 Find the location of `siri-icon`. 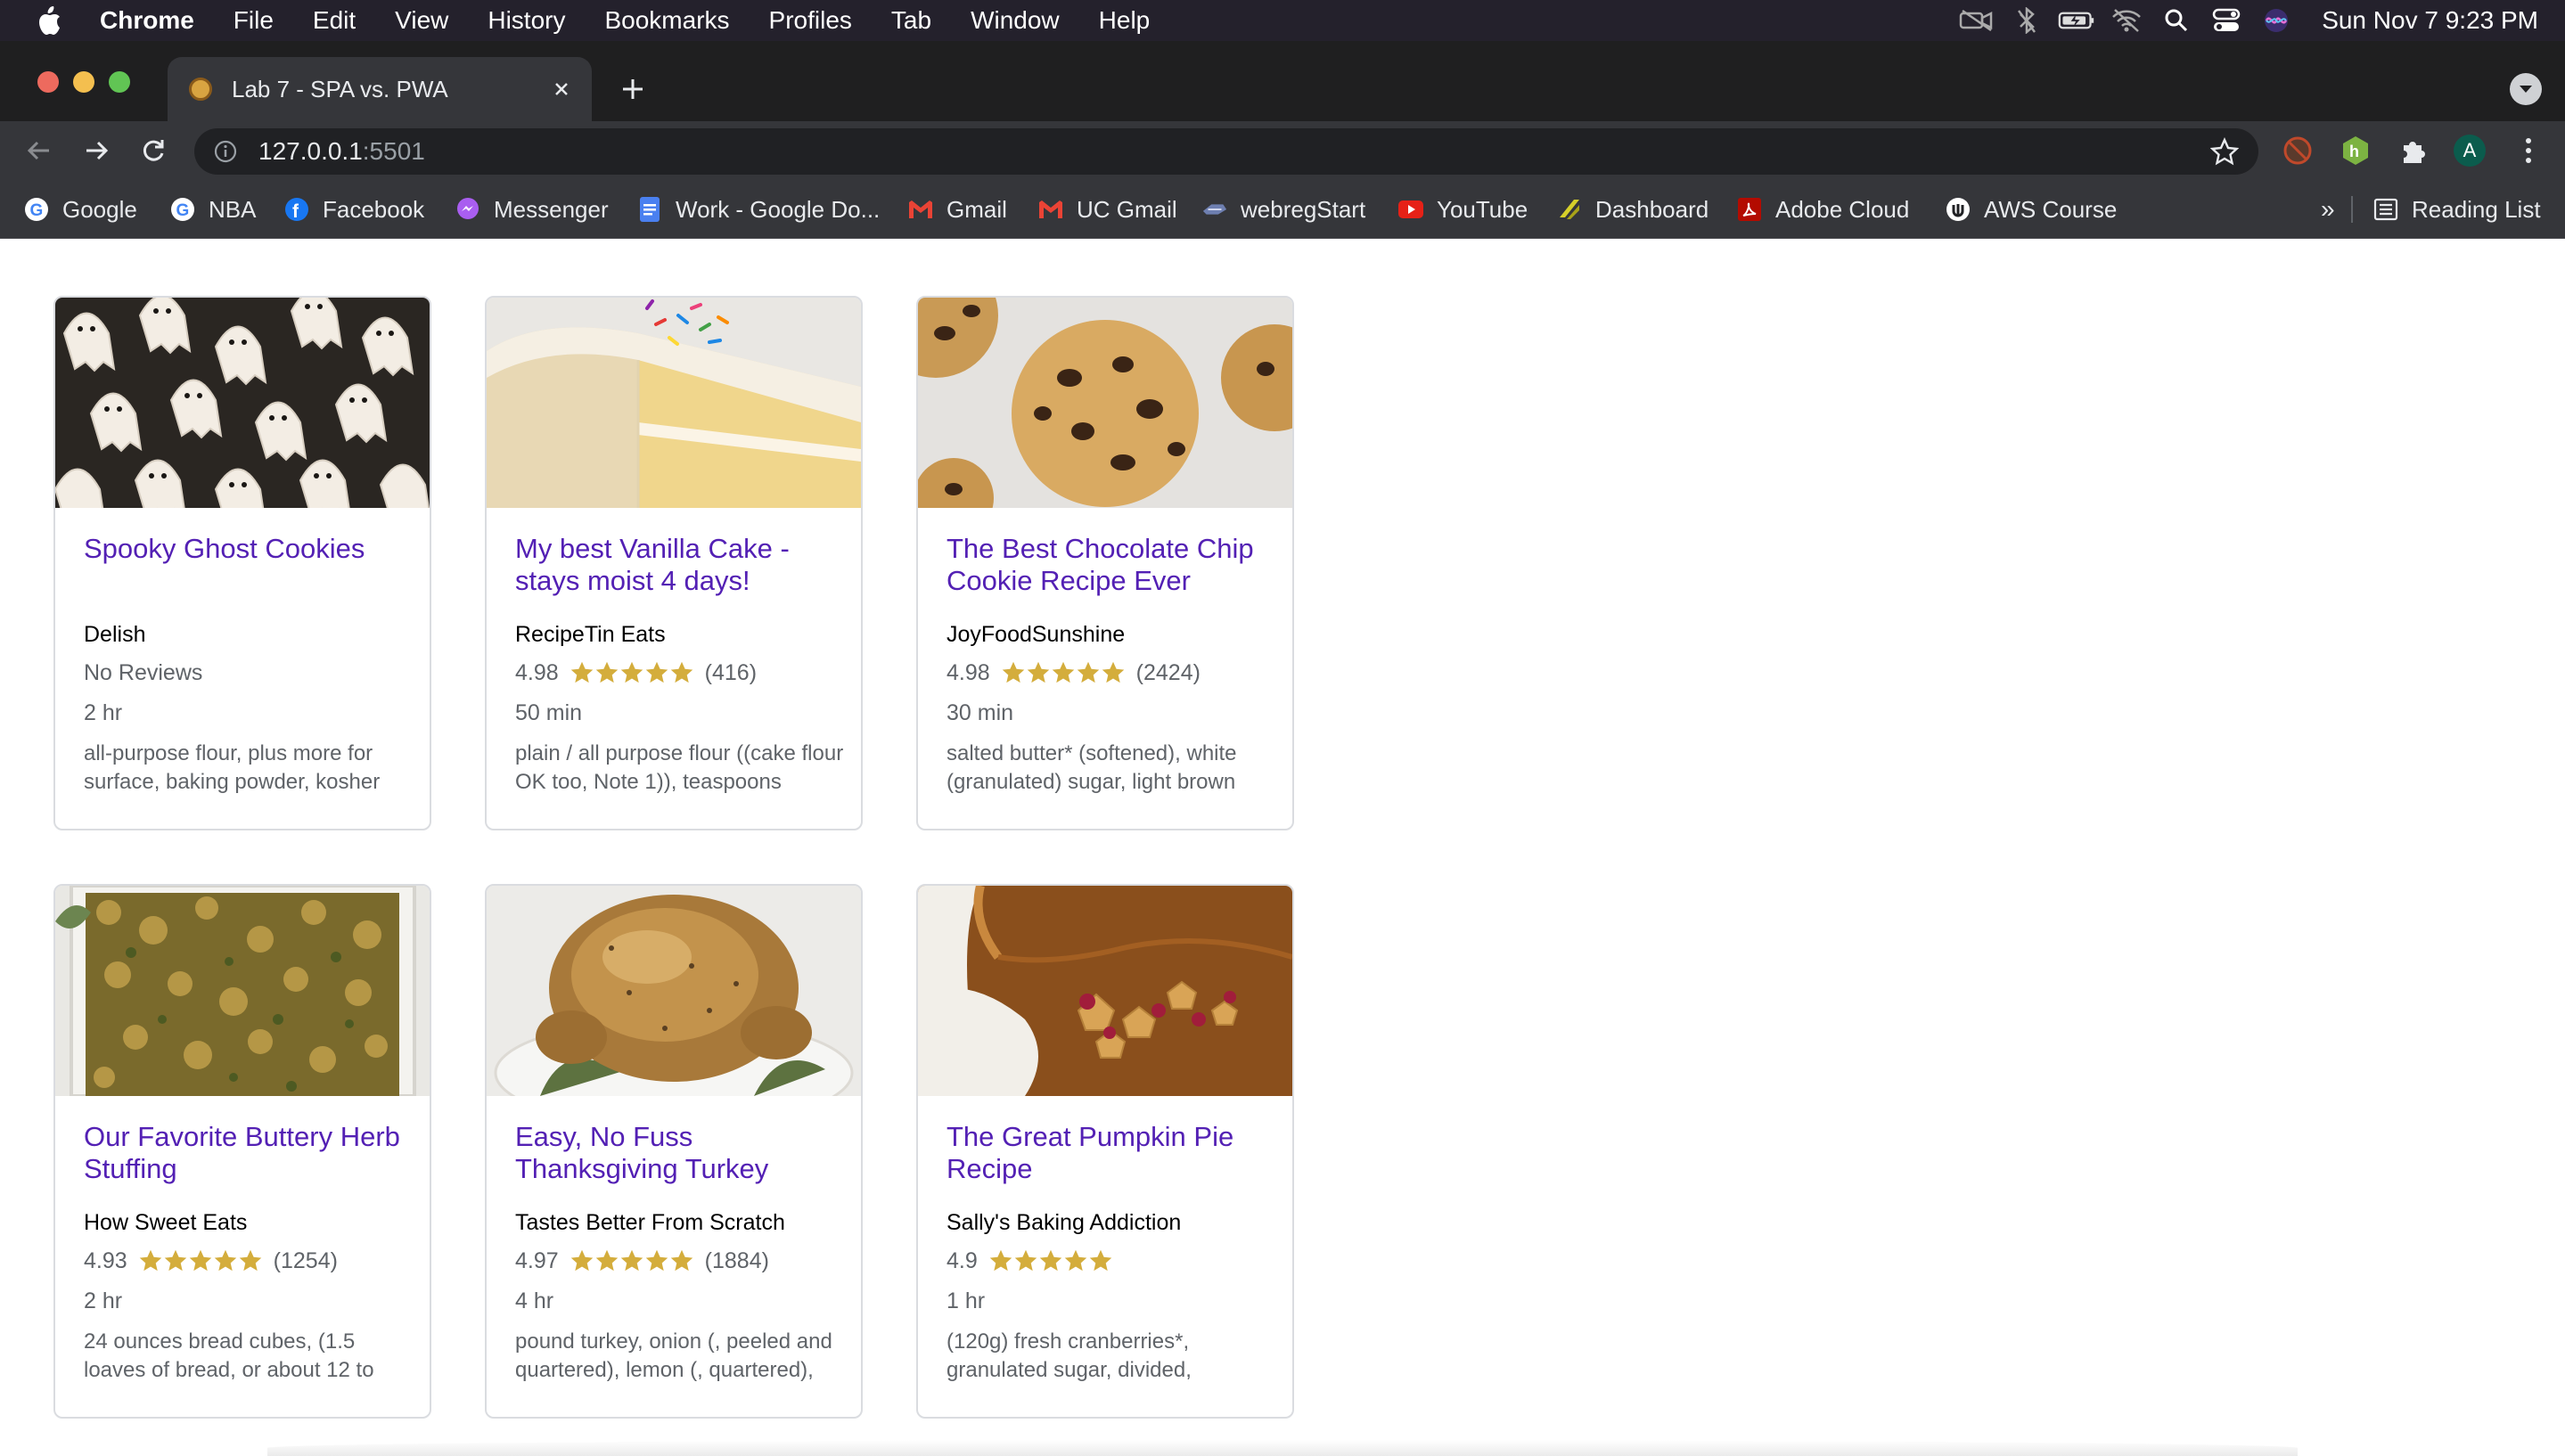

siri-icon is located at coordinates (2276, 20).